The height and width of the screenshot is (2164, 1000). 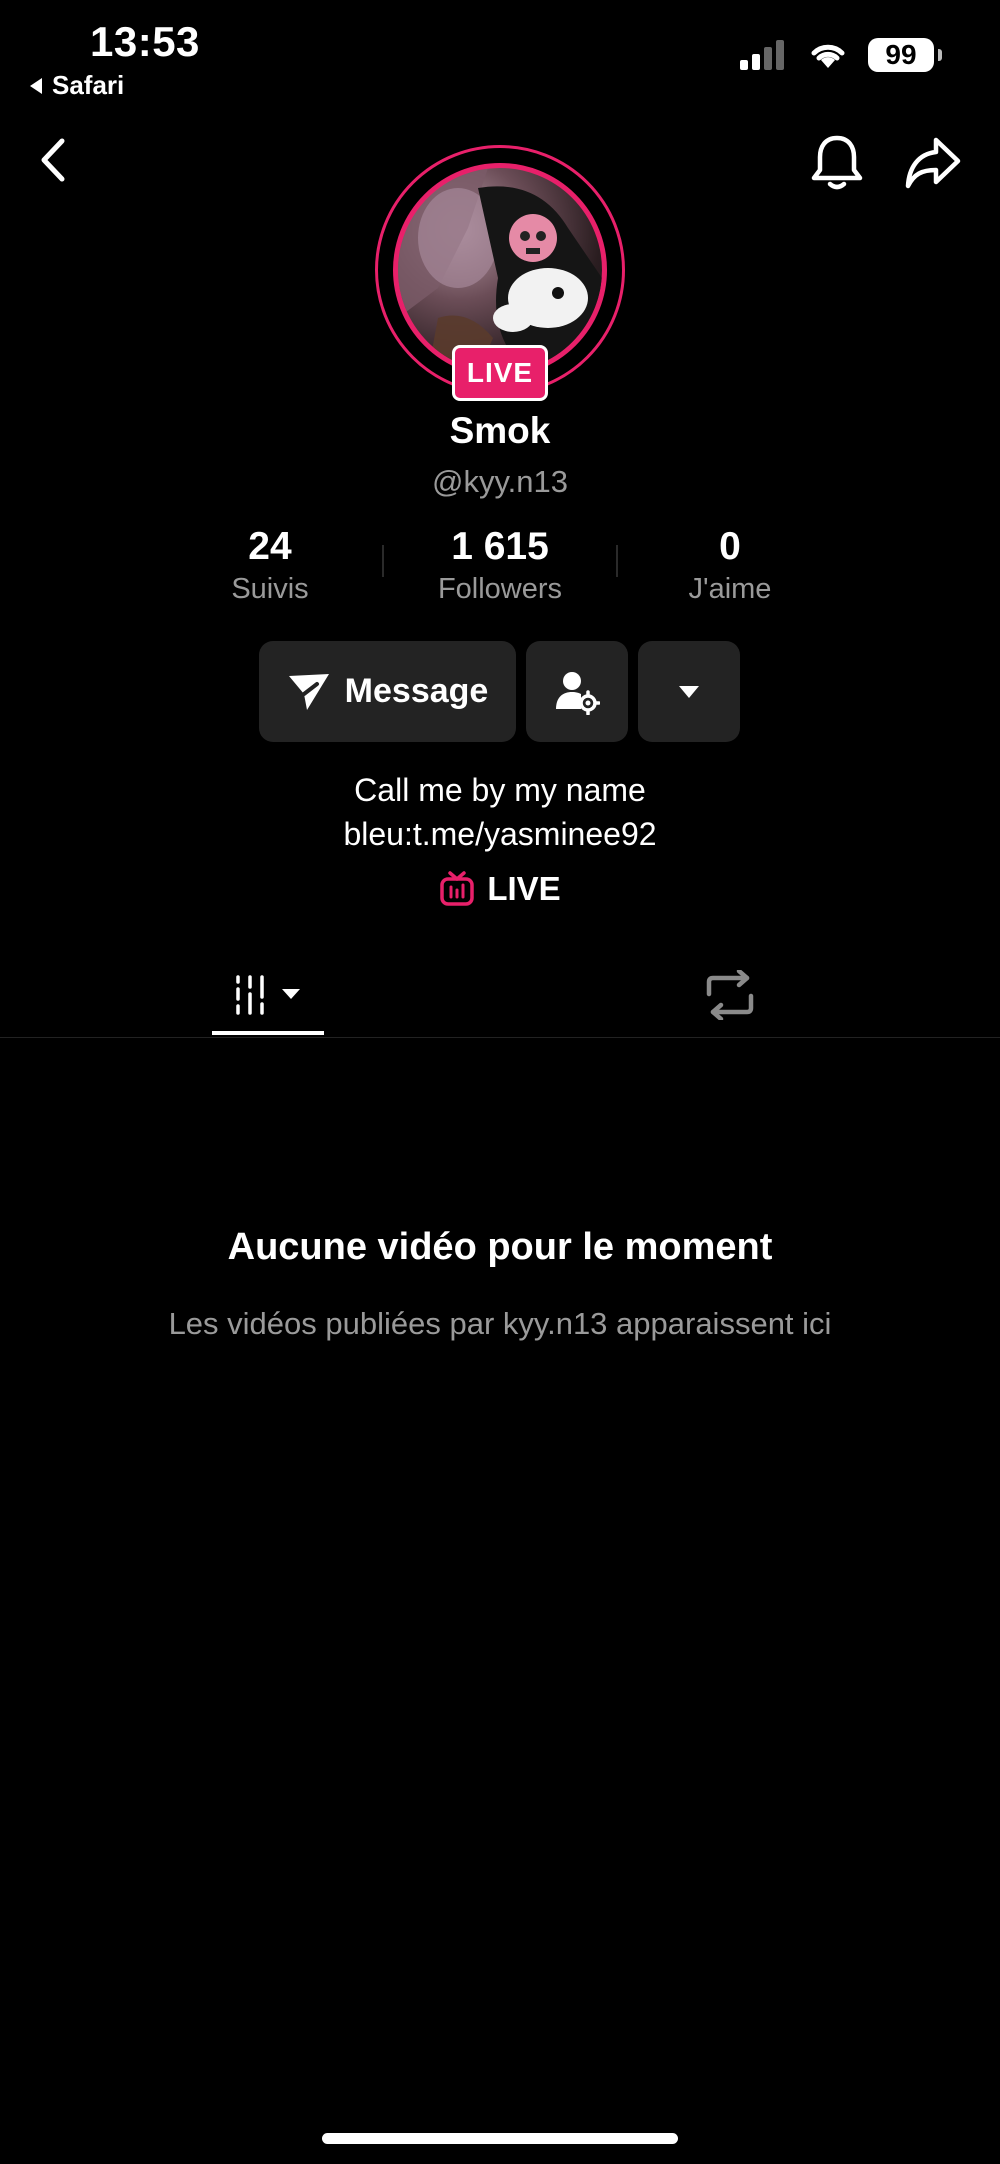 What do you see at coordinates (145, 41) in the screenshot?
I see `status-time: 13:53` at bounding box center [145, 41].